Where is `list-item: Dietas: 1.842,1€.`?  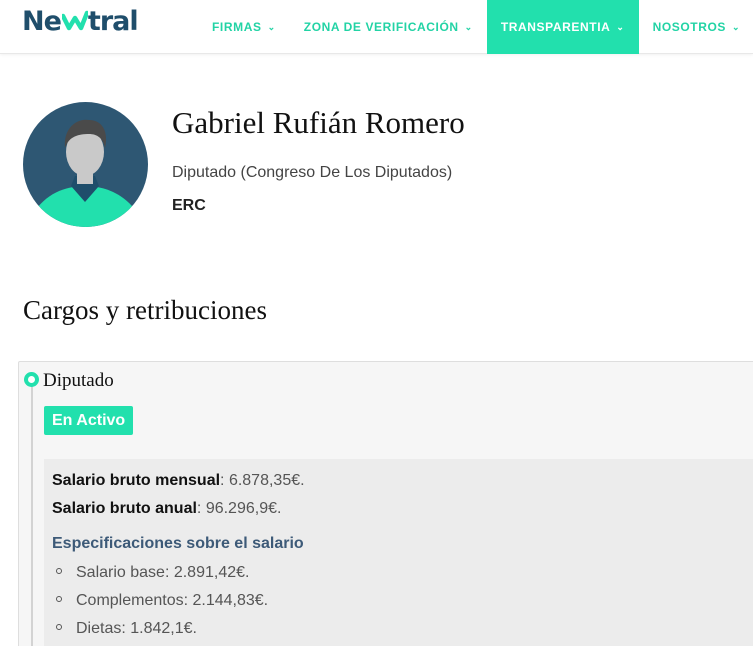 list-item: Dietas: 1.842,1€. is located at coordinates (126, 629).